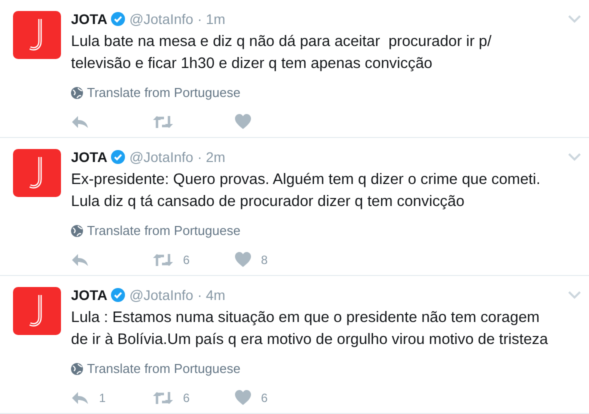  What do you see at coordinates (264, 259) in the screenshot?
I see `like-count: 8` at bounding box center [264, 259].